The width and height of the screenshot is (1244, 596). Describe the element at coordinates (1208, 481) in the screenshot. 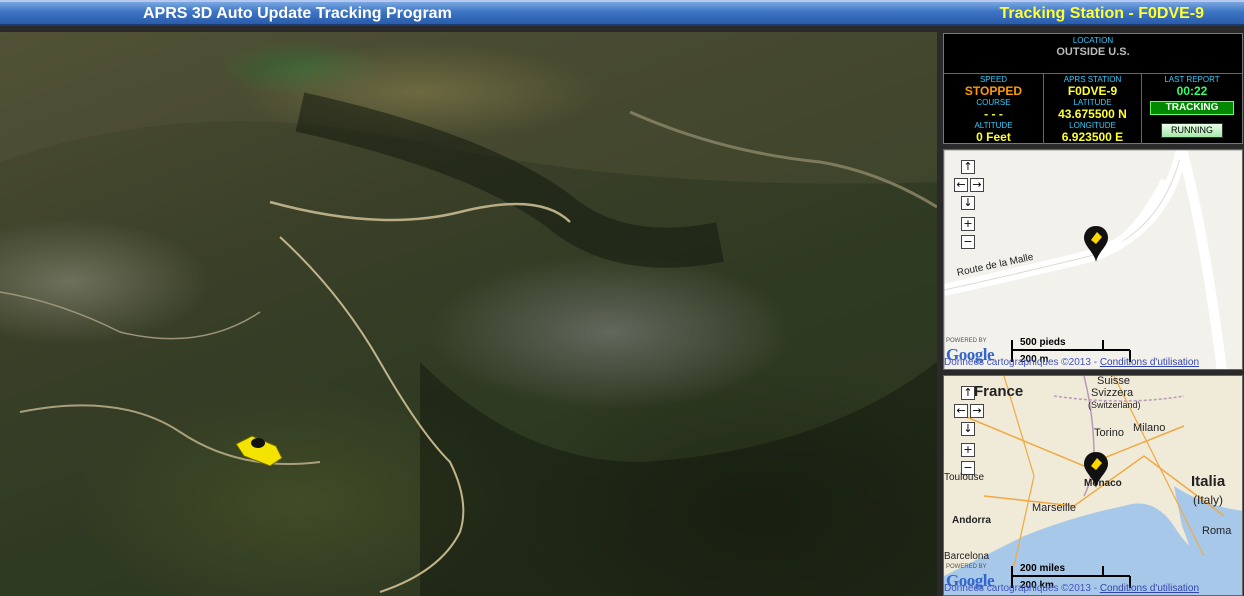

I see `map-label-italia: Italia` at that location.